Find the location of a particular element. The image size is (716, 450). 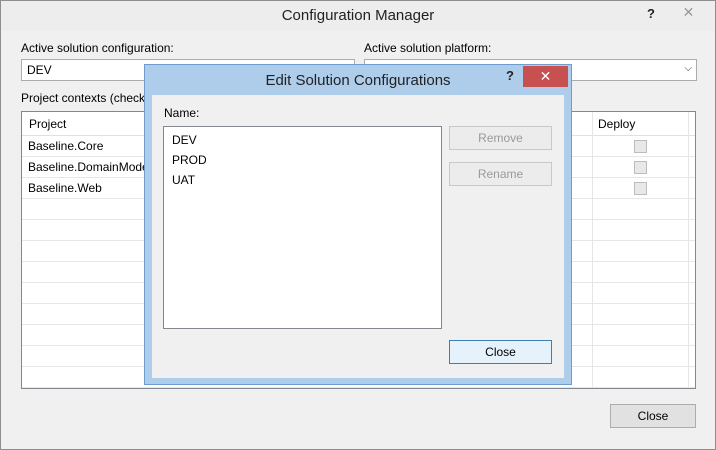

active-platform-label: Active solution platform: is located at coordinates (428, 48).